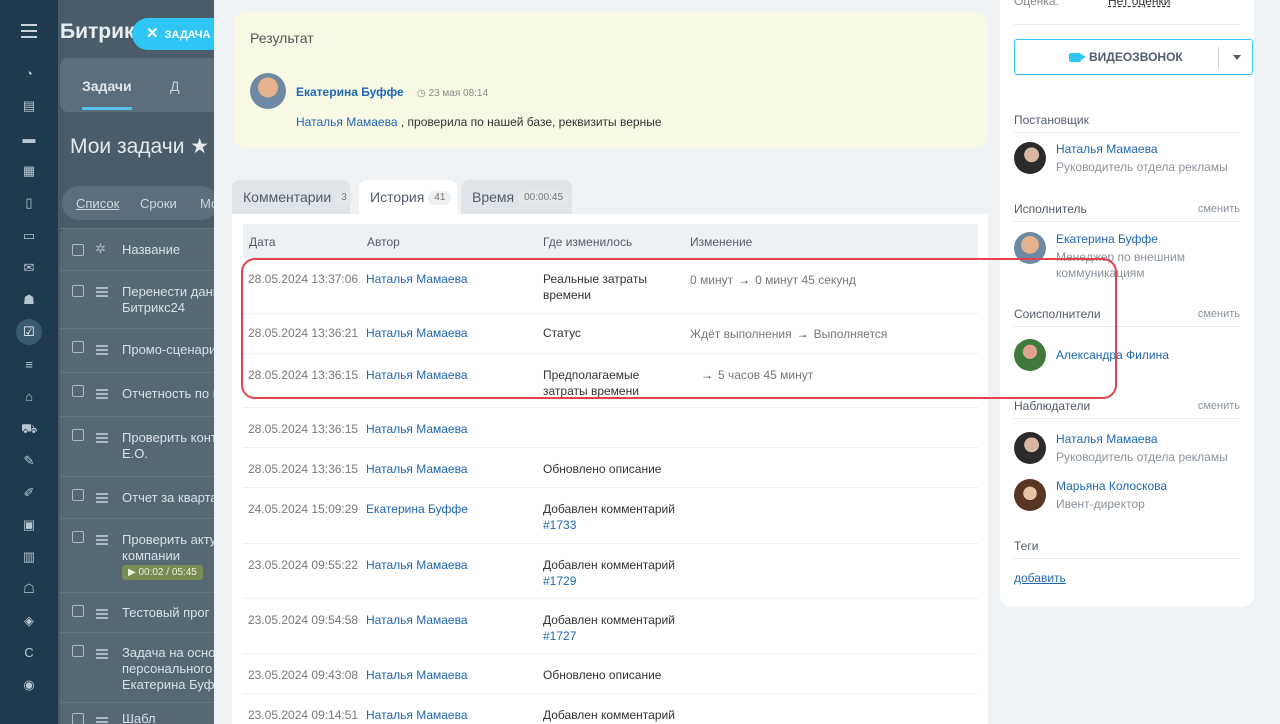 This screenshot has width=1280, height=724. What do you see at coordinates (29, 589) in the screenshot?
I see `robot-icon: ☖` at bounding box center [29, 589].